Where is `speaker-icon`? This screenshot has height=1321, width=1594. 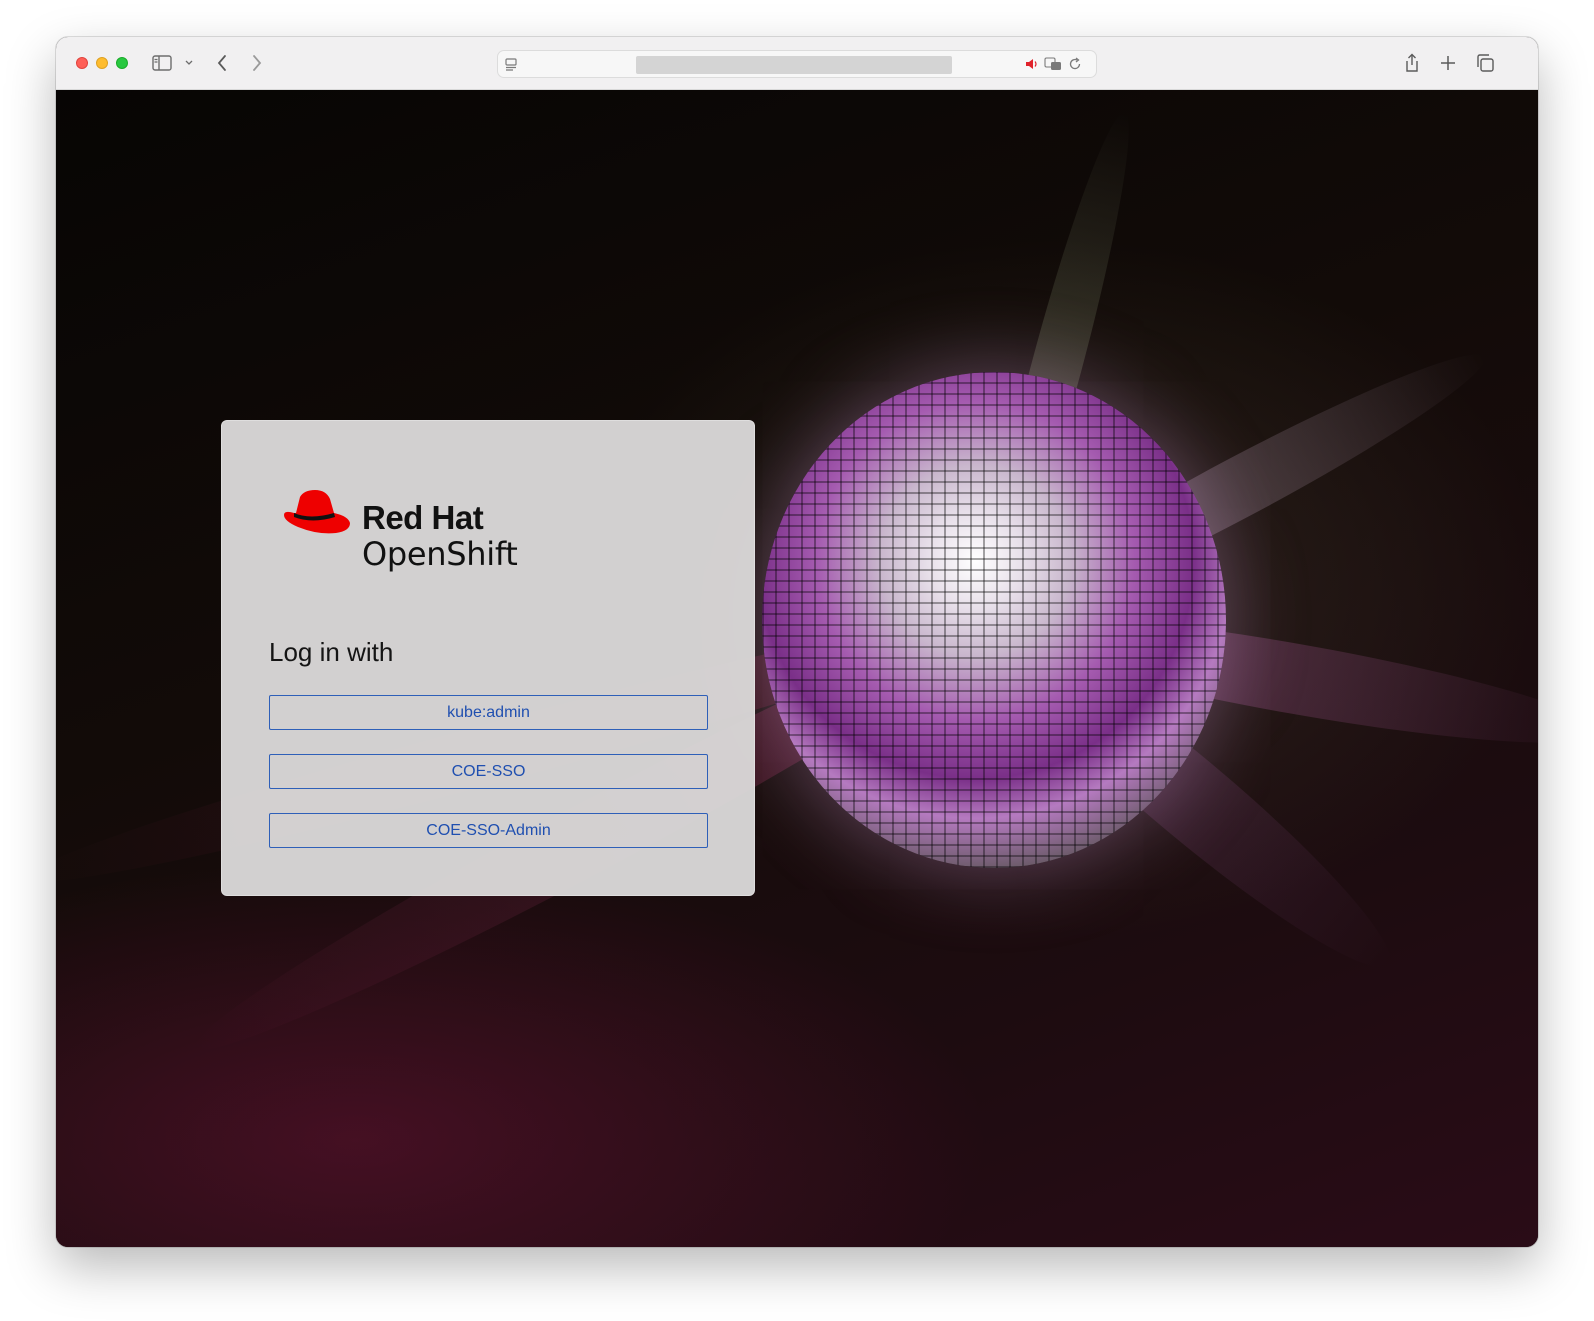
speaker-icon is located at coordinates (1032, 66).